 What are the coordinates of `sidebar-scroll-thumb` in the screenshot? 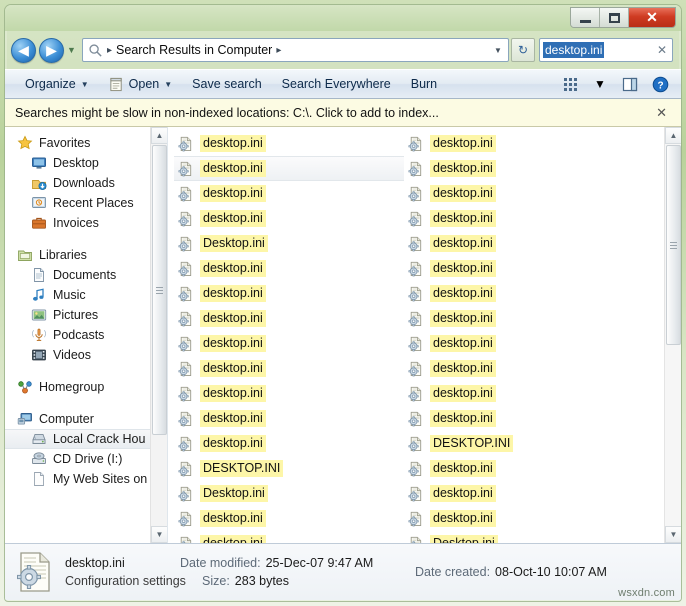 It's located at (159, 290).